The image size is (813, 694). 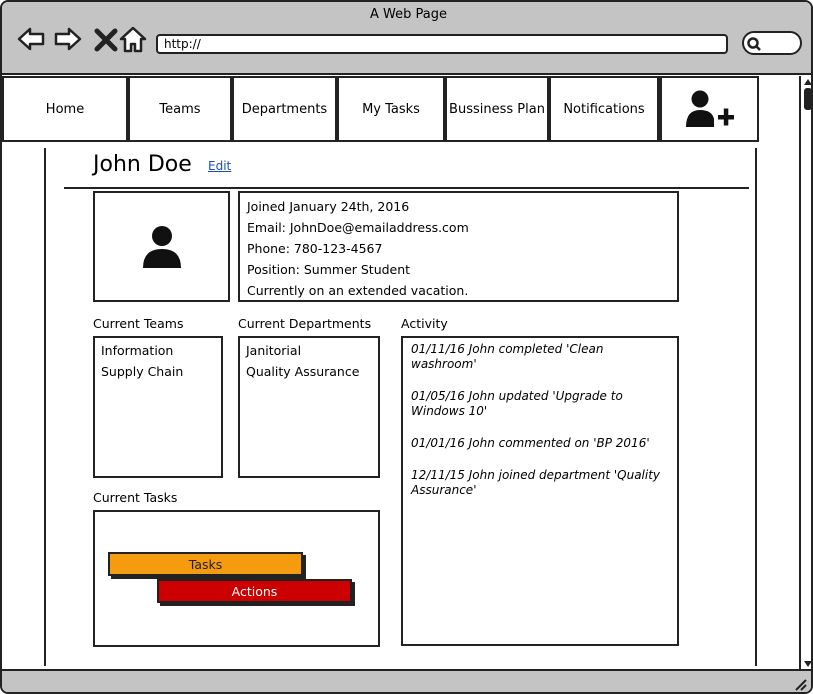 I want to click on nav-home: Home, so click(x=65, y=109).